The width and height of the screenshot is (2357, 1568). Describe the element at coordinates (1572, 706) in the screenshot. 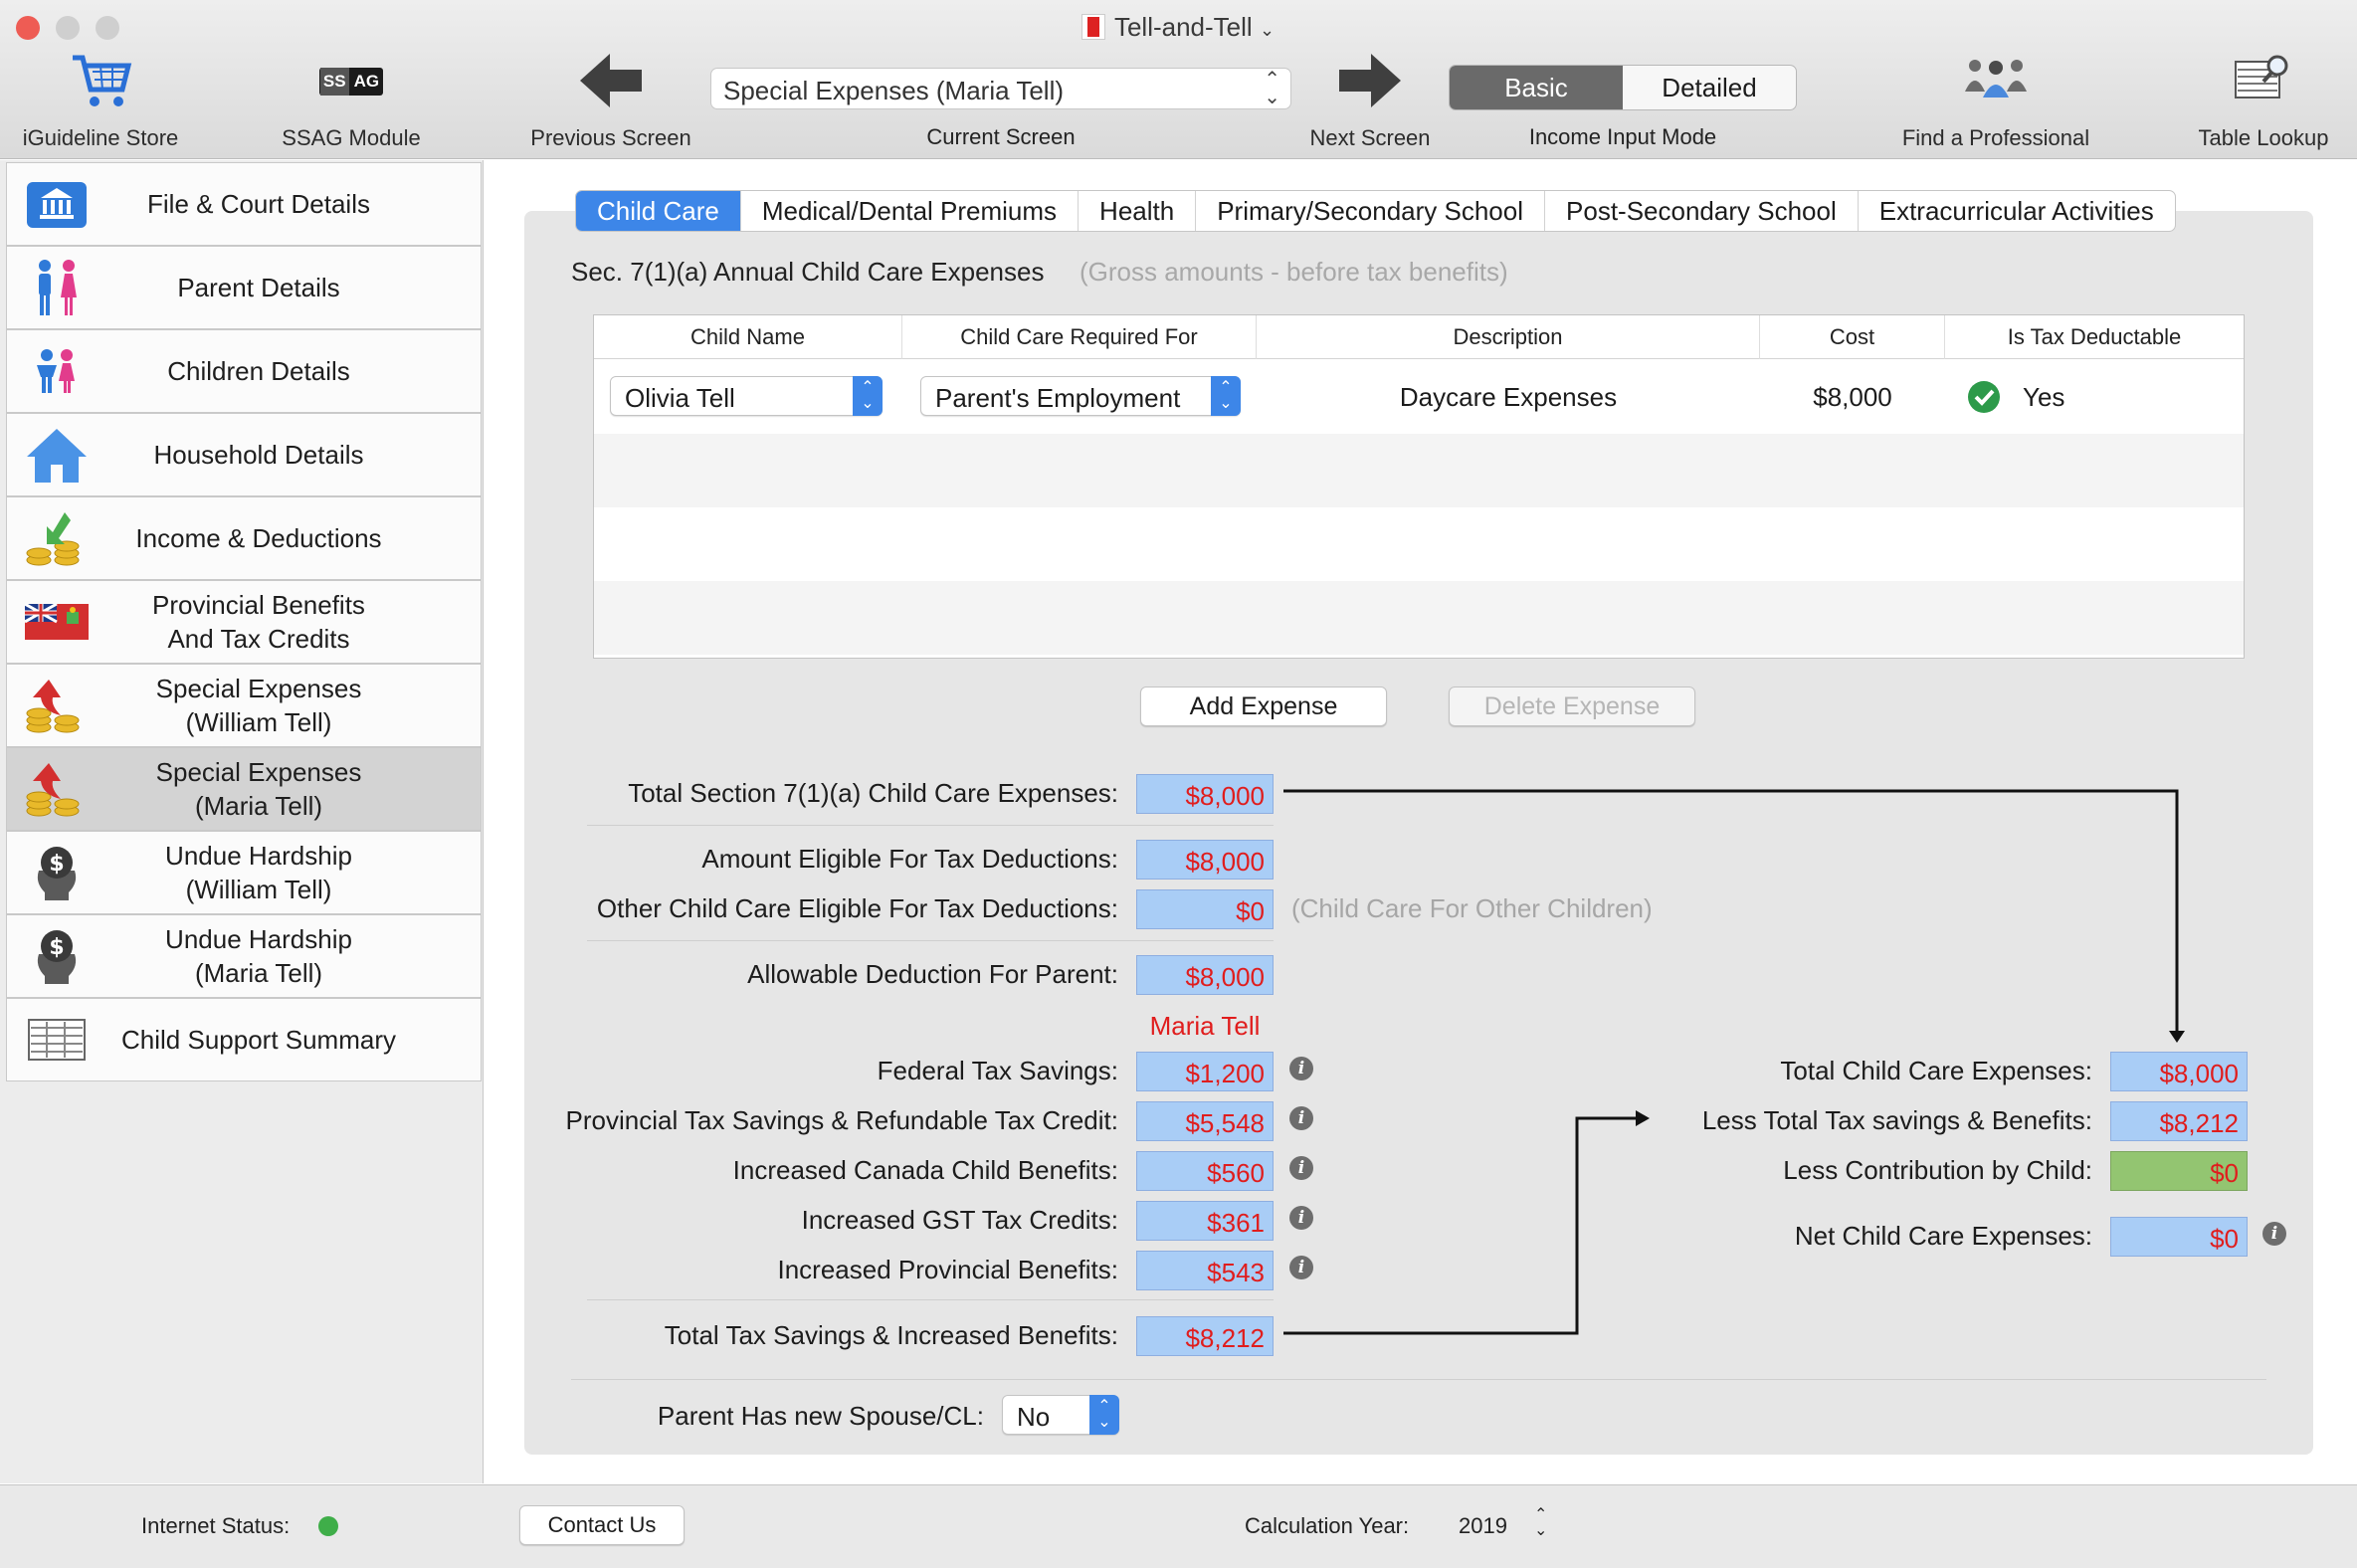

I see `delete-expense-button: Delete Expense` at that location.